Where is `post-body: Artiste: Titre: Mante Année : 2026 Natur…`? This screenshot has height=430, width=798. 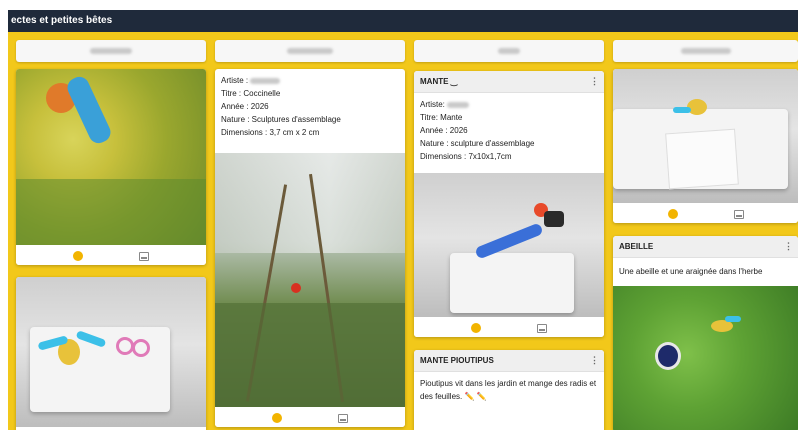
post-body: Artiste: Titre: Mante Année : 2026 Natur… is located at coordinates (509, 133).